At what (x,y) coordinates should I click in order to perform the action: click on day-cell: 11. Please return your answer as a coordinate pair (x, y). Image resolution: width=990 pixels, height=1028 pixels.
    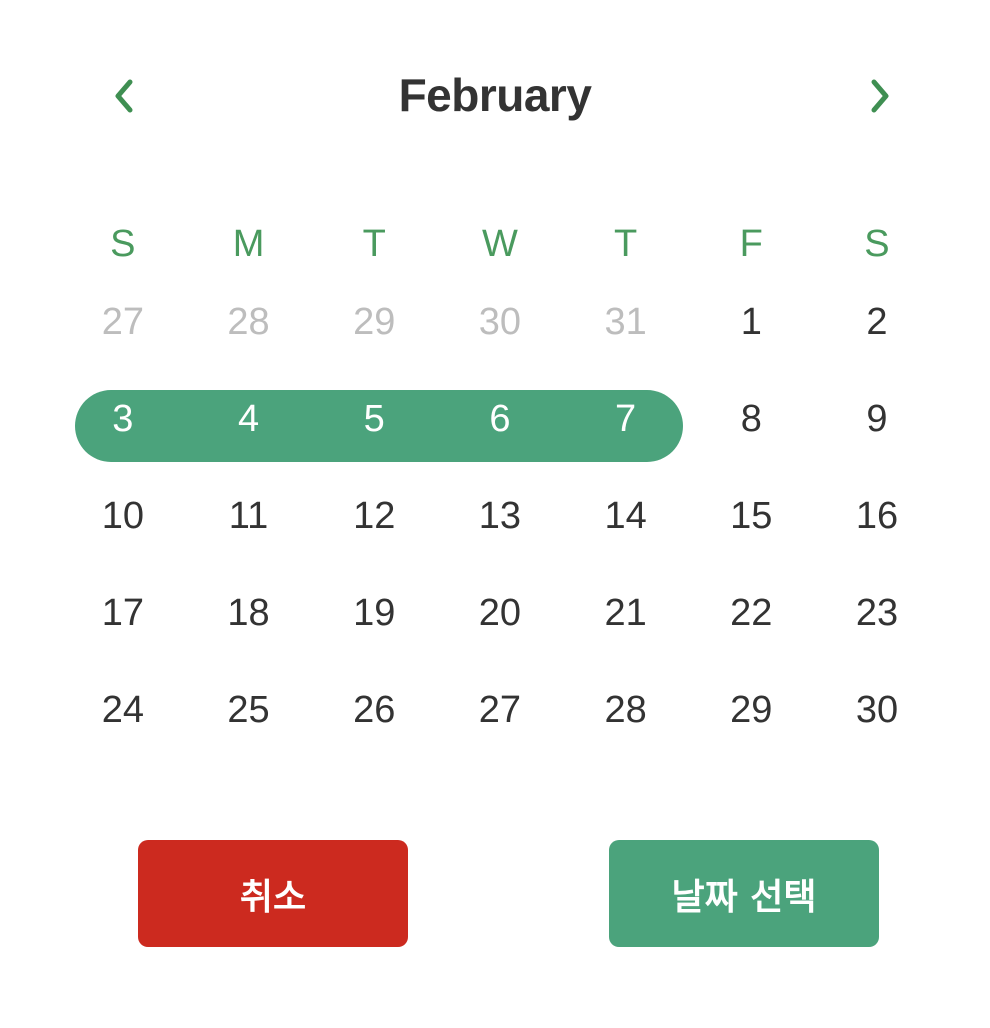
    Looking at the image, I should click on (249, 516).